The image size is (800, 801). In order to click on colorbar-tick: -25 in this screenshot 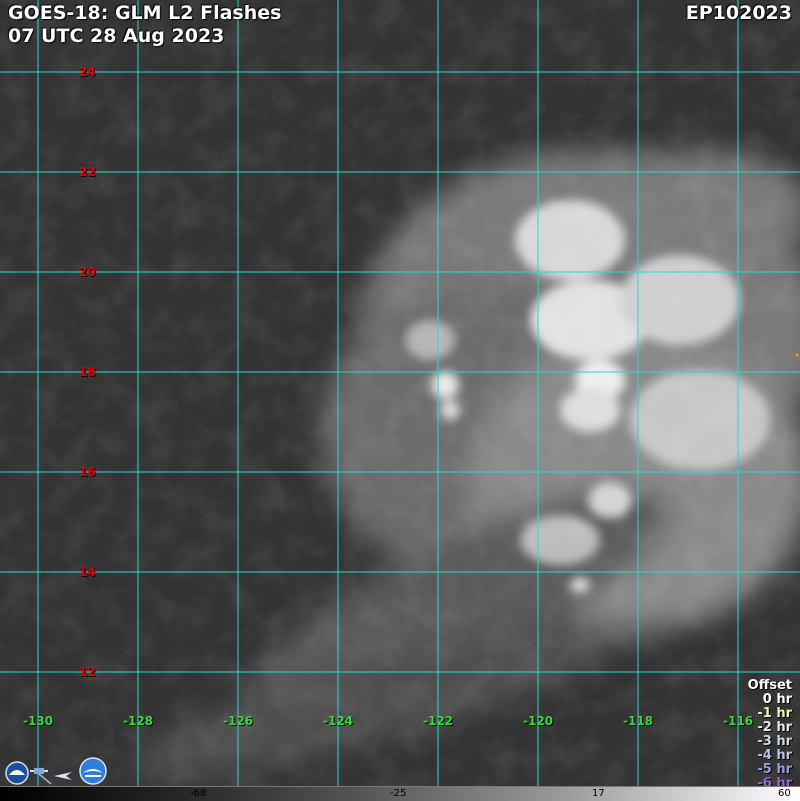, I will do `click(398, 793)`.